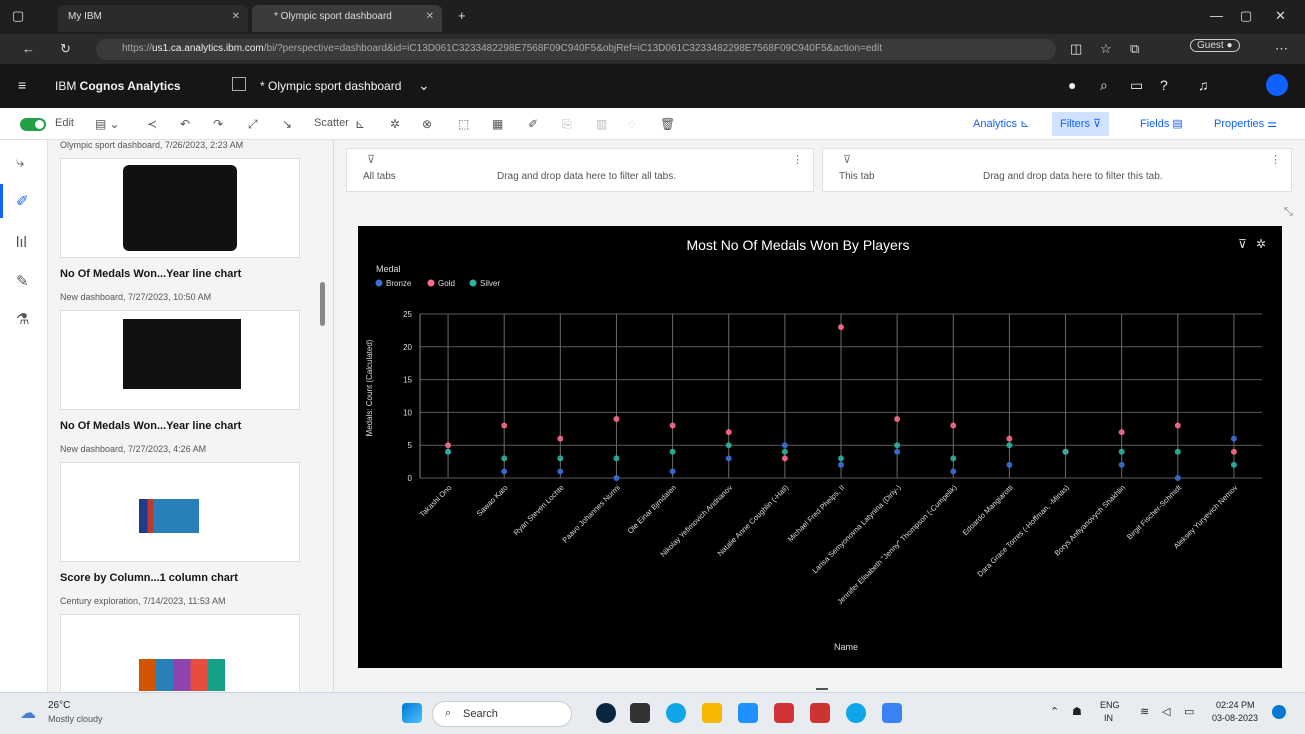 The height and width of the screenshot is (734, 1305). I want to click on edge-icon, so click(676, 713).